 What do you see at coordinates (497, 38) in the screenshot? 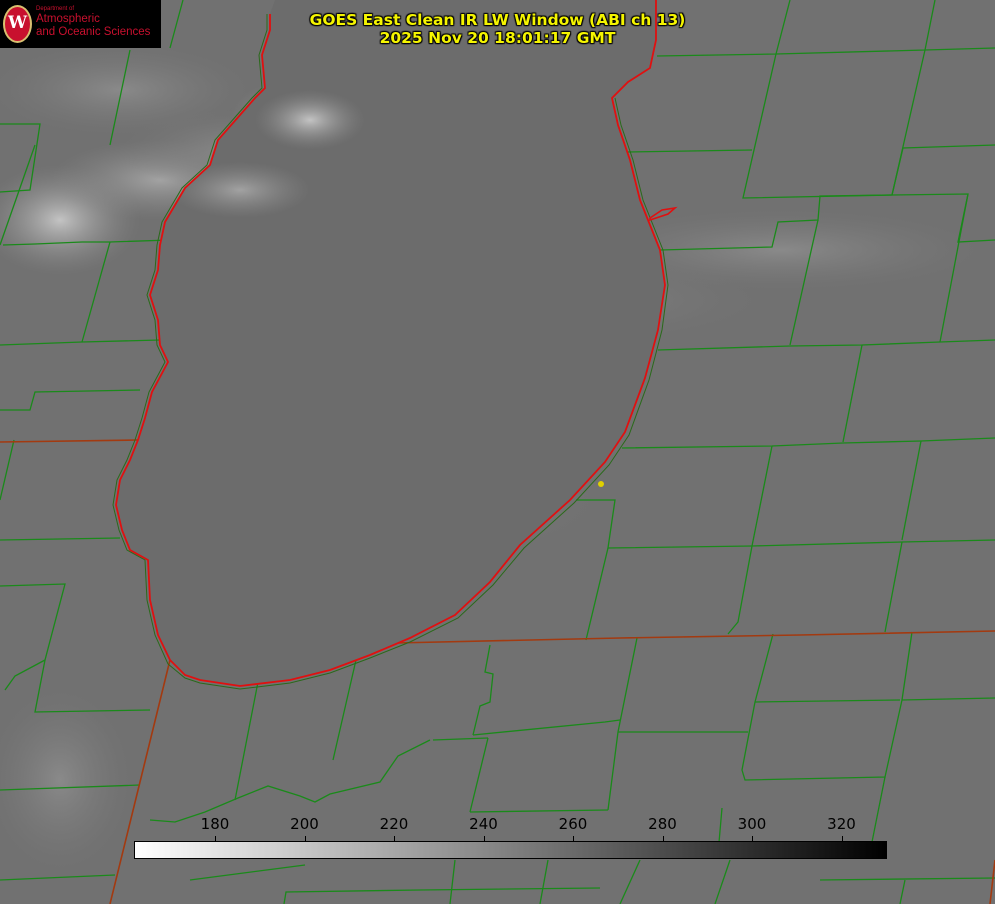
I see `image-timestamp: 2025 Nov 20 18:01:17 GMT` at bounding box center [497, 38].